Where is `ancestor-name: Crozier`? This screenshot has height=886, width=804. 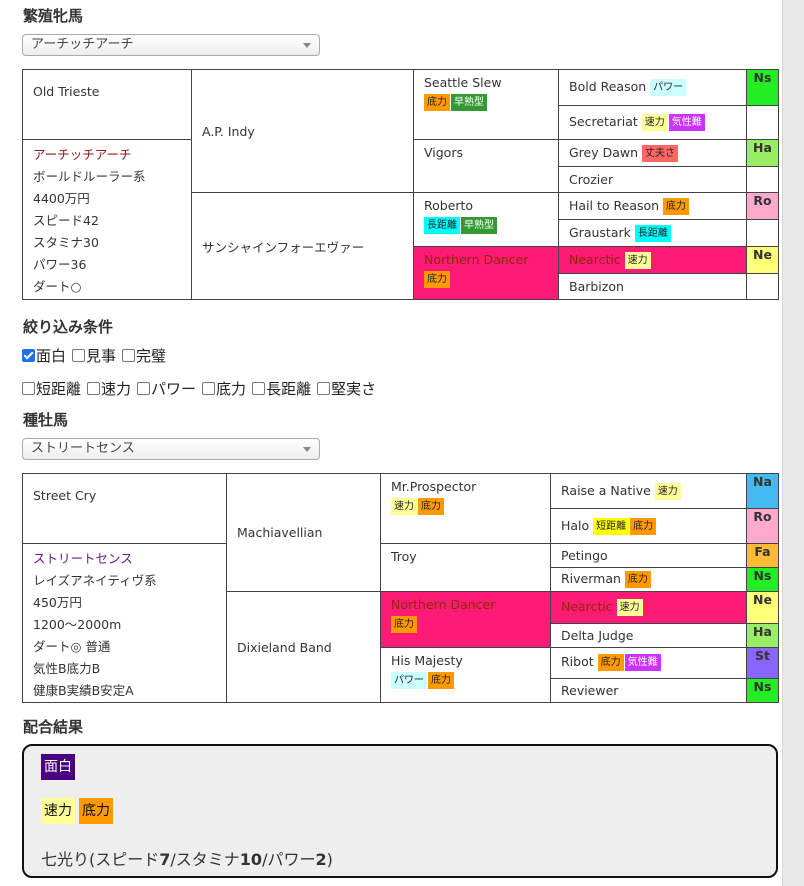
ancestor-name: Crozier is located at coordinates (591, 179).